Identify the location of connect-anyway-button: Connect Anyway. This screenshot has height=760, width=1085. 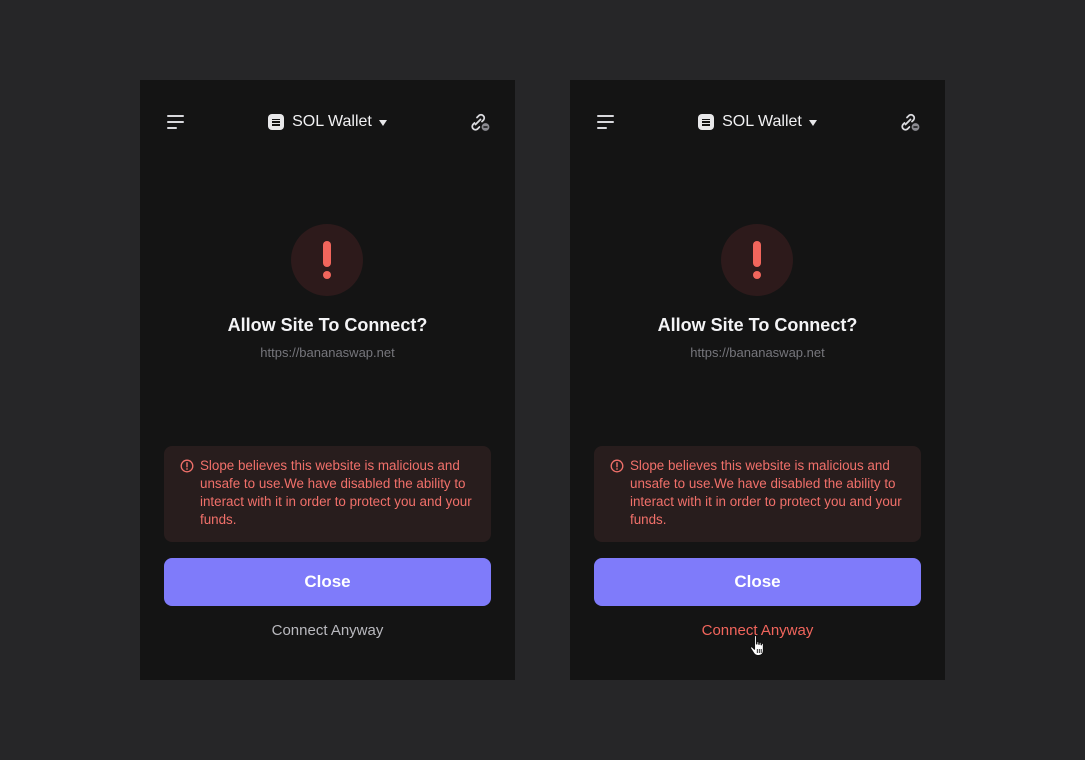
(327, 630).